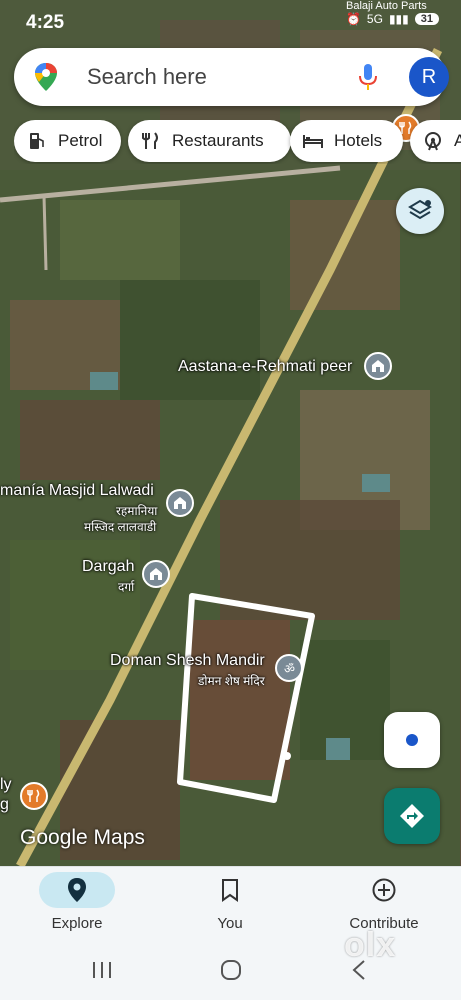  Describe the element at coordinates (120, 527) in the screenshot. I see `label-masjid-hindi-2: मस्जिद लालवाडी` at that location.